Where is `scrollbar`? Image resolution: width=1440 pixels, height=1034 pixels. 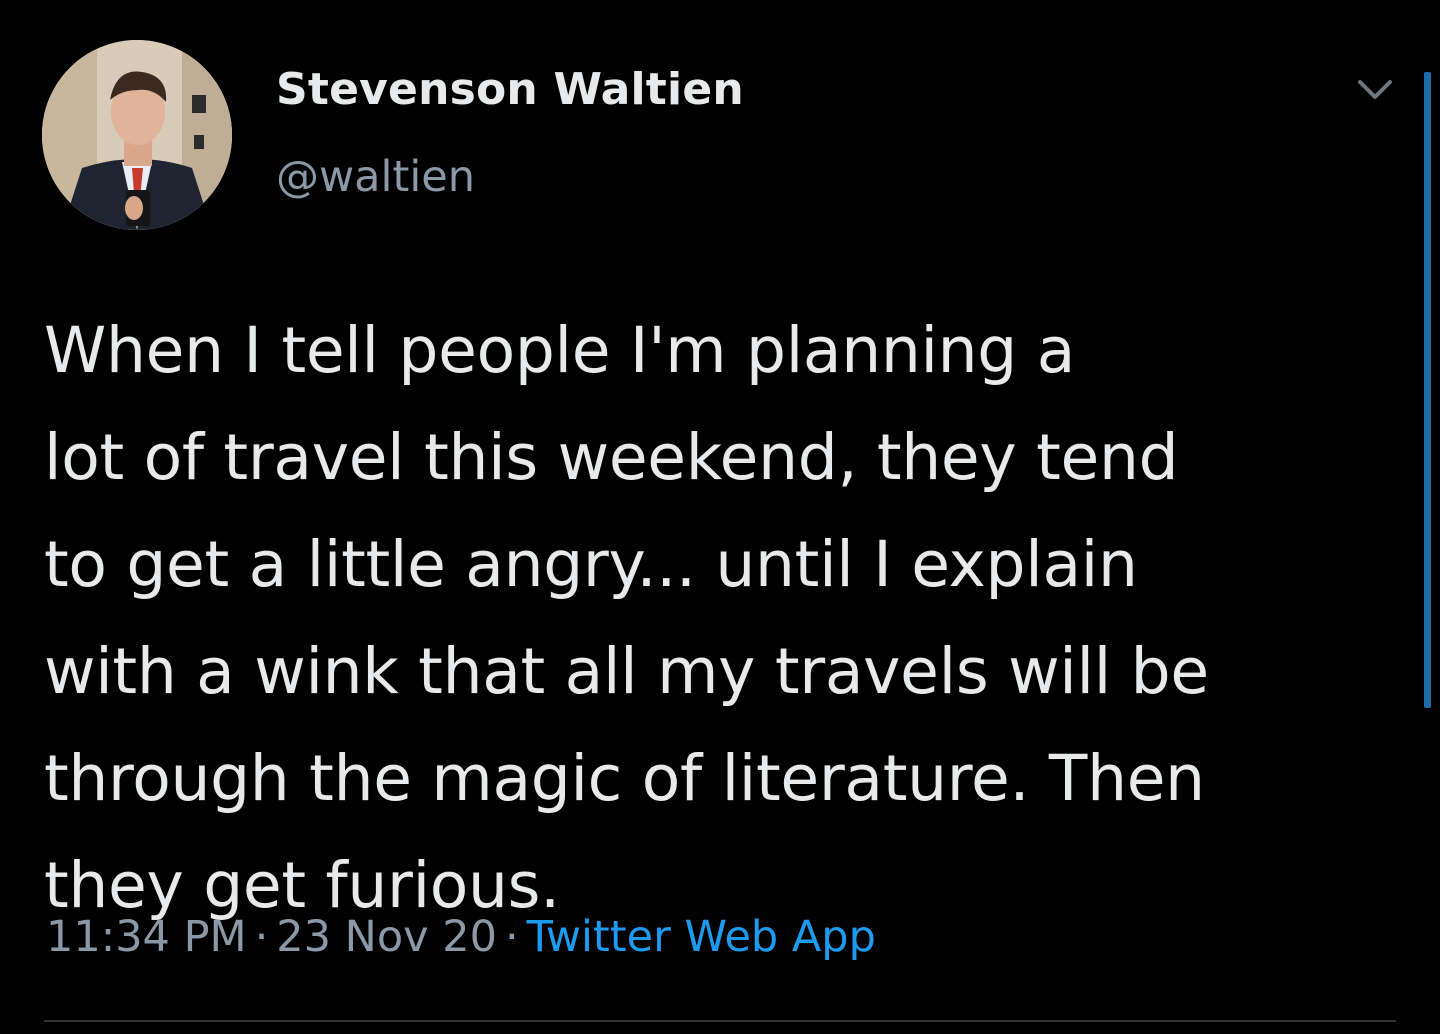
scrollbar is located at coordinates (1427, 390).